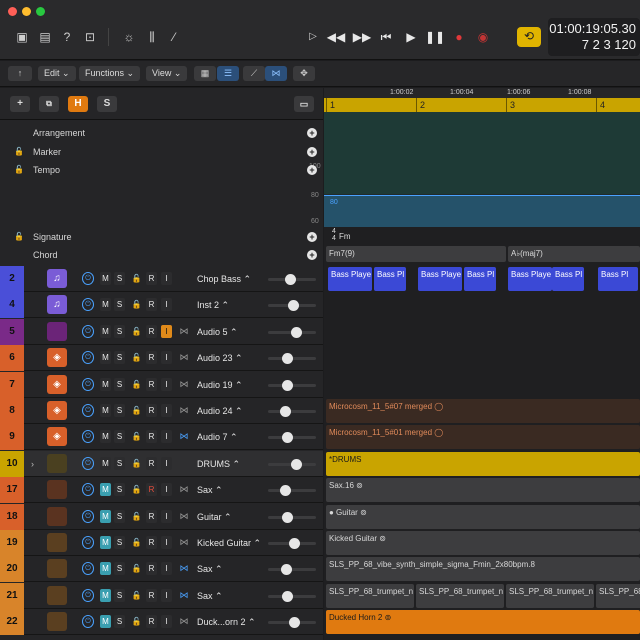 Image resolution: width=640 pixels, height=640 pixels. What do you see at coordinates (313, 37) in the screenshot?
I see `display-mode-icon: ▷` at bounding box center [313, 37].